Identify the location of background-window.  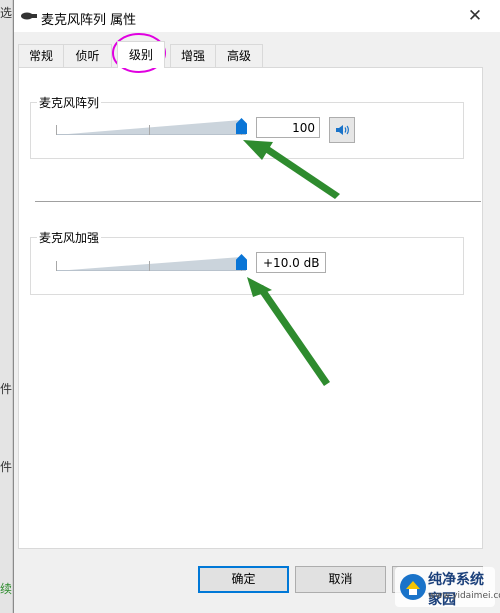
(6, 306).